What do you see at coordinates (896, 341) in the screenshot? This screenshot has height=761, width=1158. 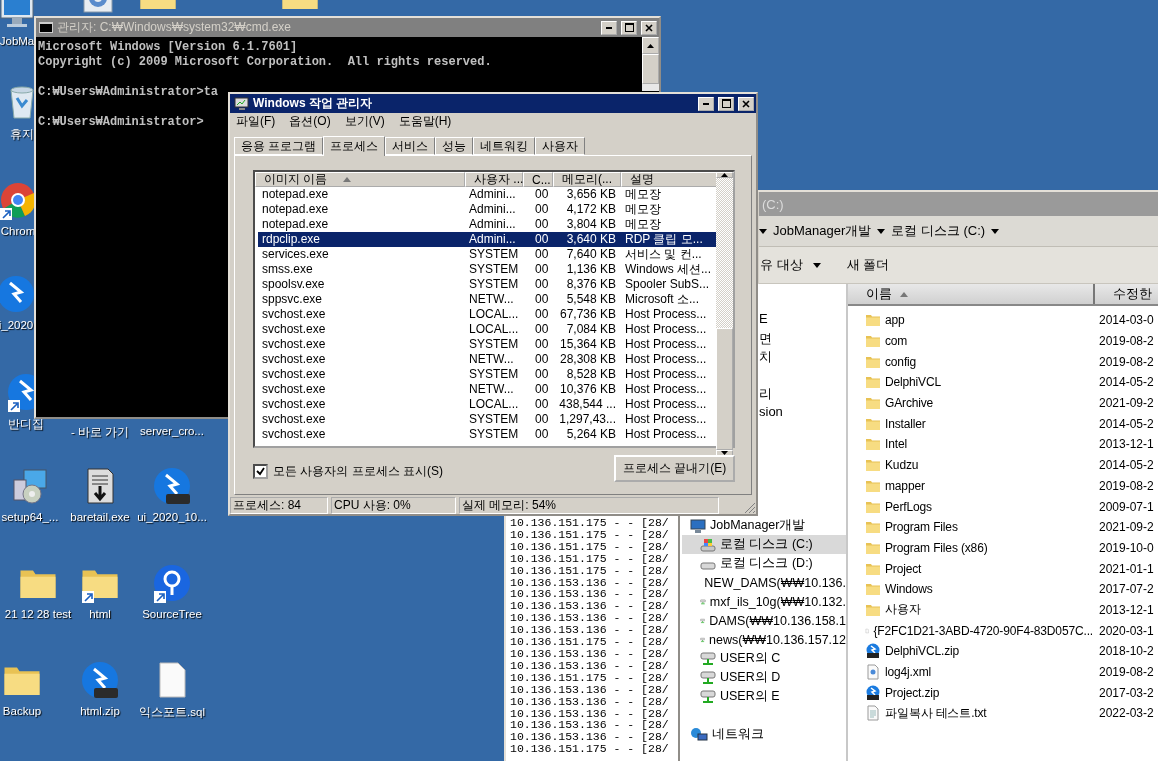 I see `file-name: com` at bounding box center [896, 341].